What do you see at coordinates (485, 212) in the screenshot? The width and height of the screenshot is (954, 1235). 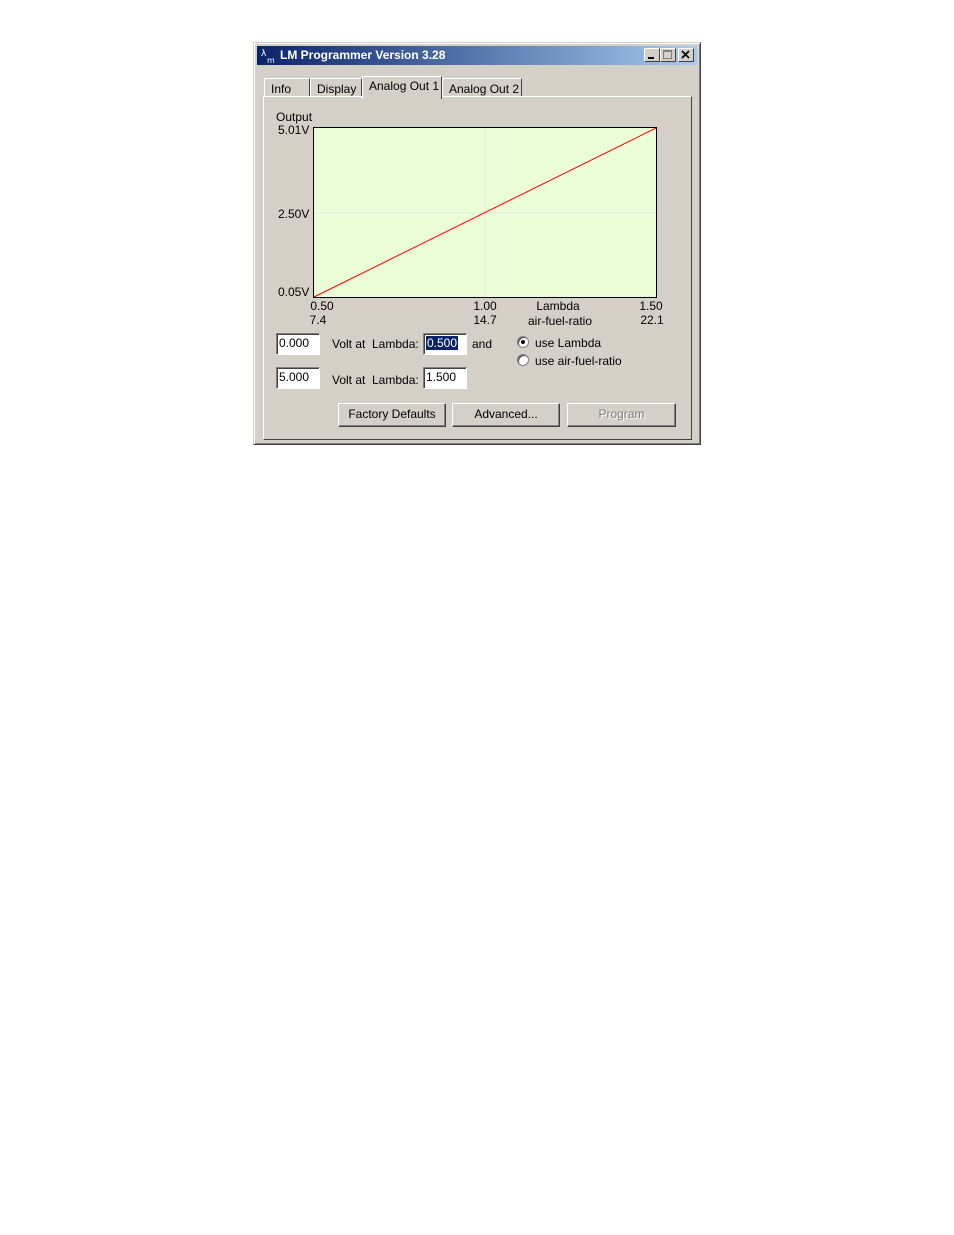 I see `output-chart` at bounding box center [485, 212].